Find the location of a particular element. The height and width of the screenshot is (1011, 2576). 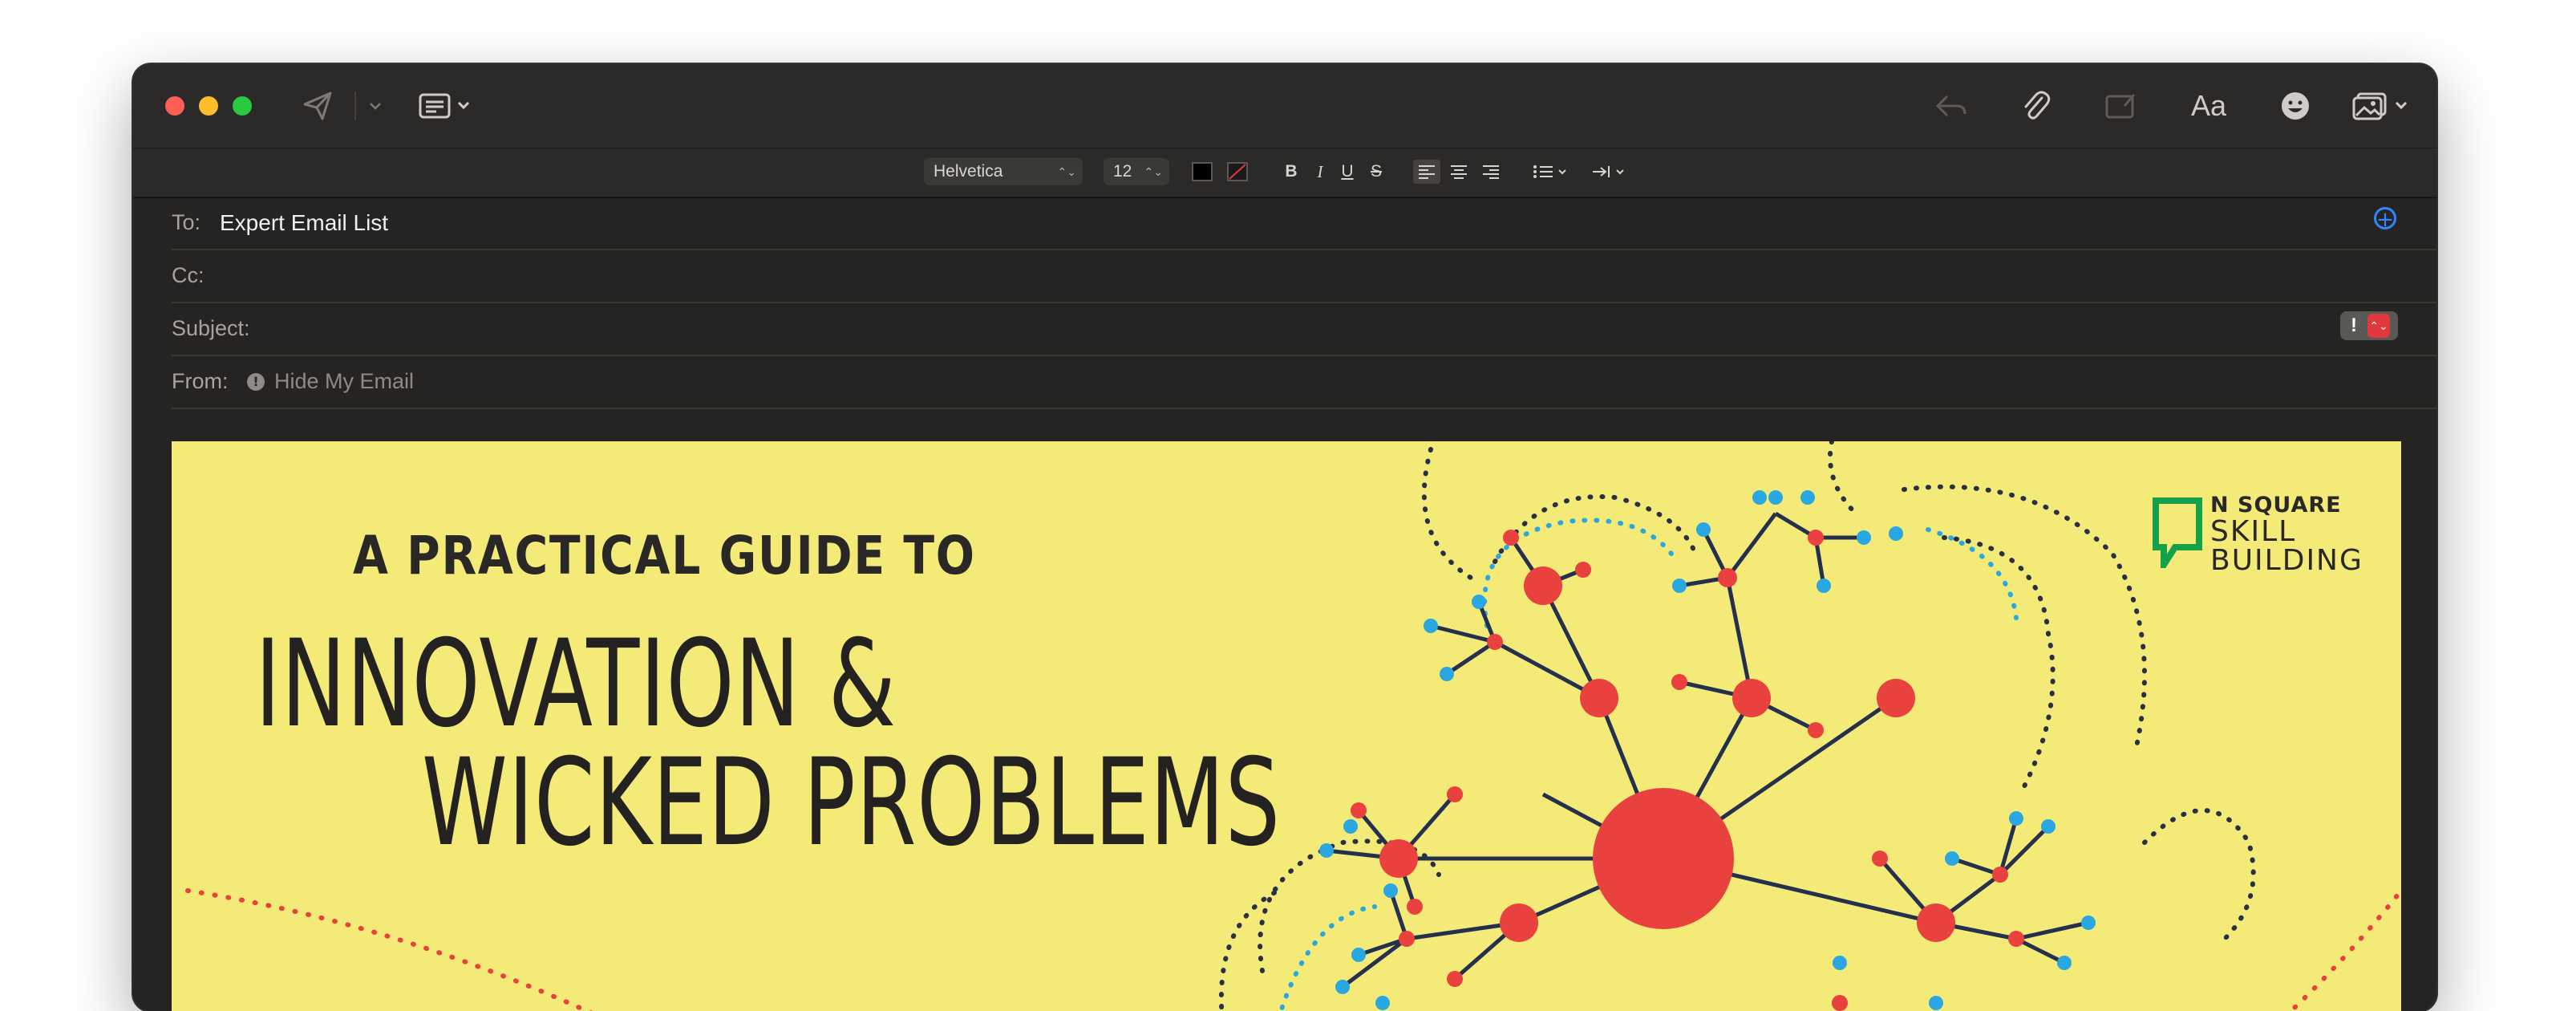

strikethrough-button: S is located at coordinates (1376, 172).